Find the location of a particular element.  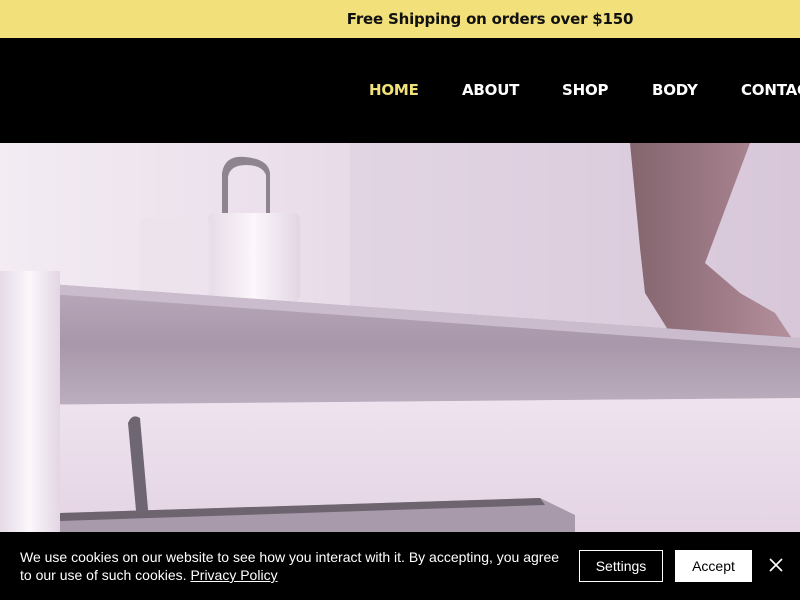

privacy-policy-link: Privacy Policy is located at coordinates (233, 575).